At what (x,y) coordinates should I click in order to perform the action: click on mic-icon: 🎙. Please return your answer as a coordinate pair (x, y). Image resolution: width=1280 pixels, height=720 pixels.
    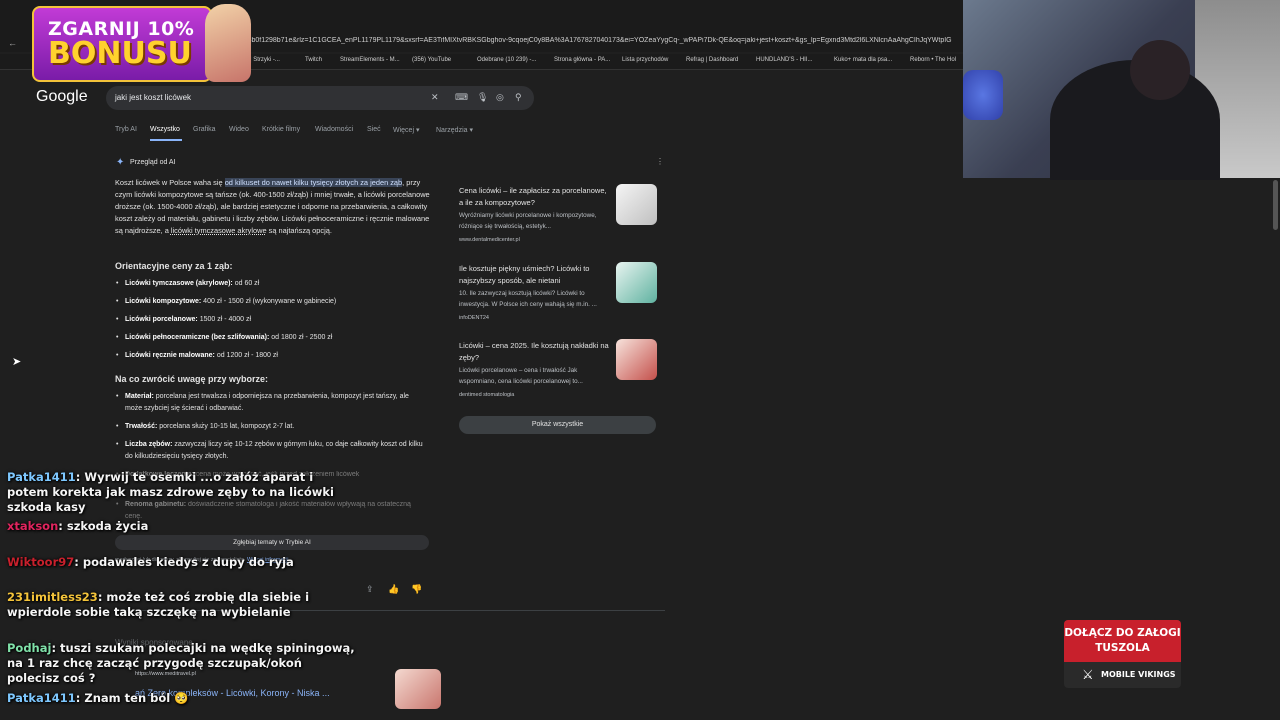
    Looking at the image, I should click on (482, 97).